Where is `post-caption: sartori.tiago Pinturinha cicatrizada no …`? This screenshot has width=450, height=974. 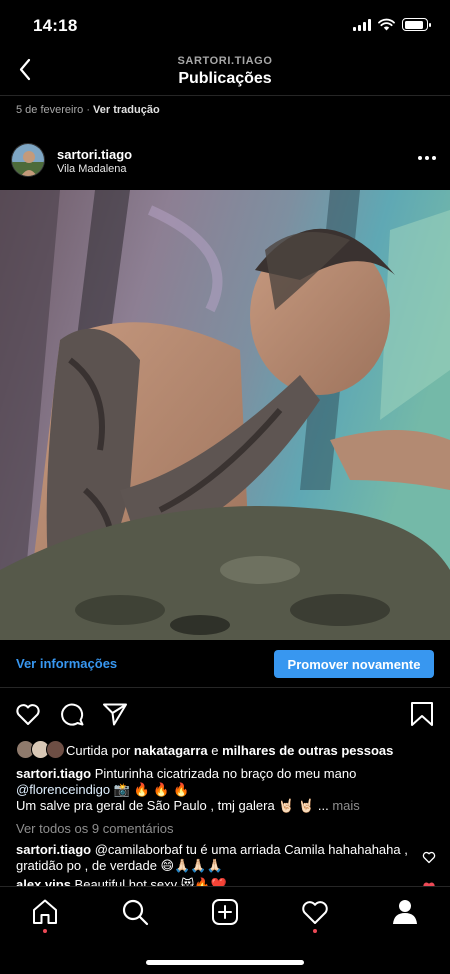
post-caption: sartori.tiago Pinturinha cicatrizada no … is located at coordinates (226, 790).